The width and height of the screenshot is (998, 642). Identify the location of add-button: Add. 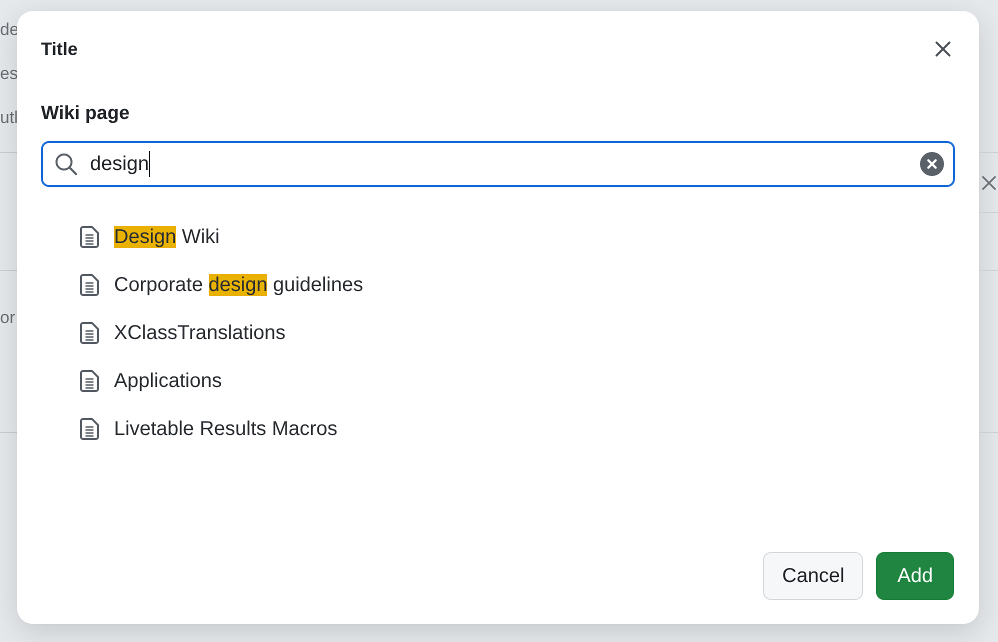
(915, 576).